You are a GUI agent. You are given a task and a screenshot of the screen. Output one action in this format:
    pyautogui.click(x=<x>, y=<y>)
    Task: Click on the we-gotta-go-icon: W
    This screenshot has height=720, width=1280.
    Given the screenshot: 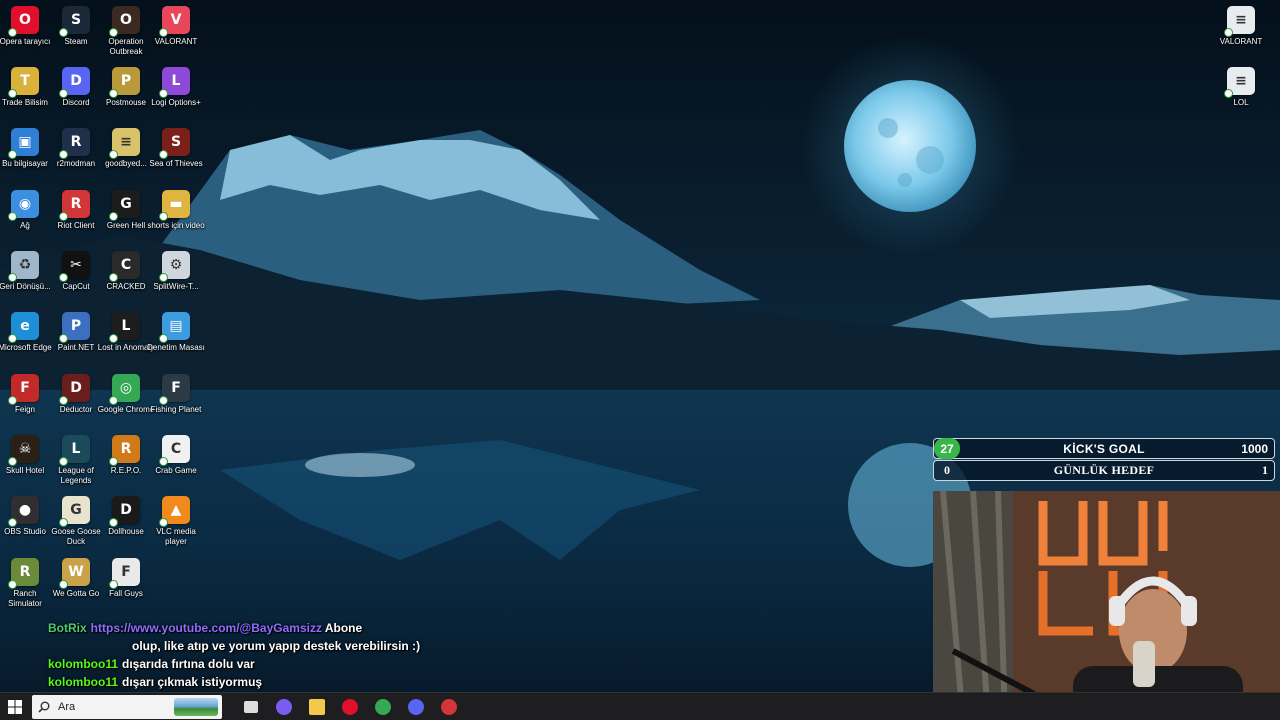 What is the action you would take?
    pyautogui.click(x=74, y=573)
    